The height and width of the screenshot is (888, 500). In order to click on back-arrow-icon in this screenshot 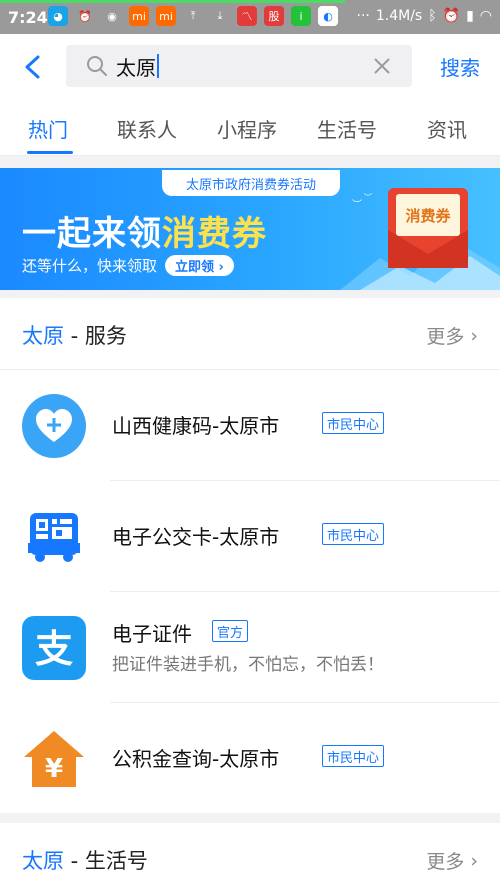, I will do `click(33, 67)`.